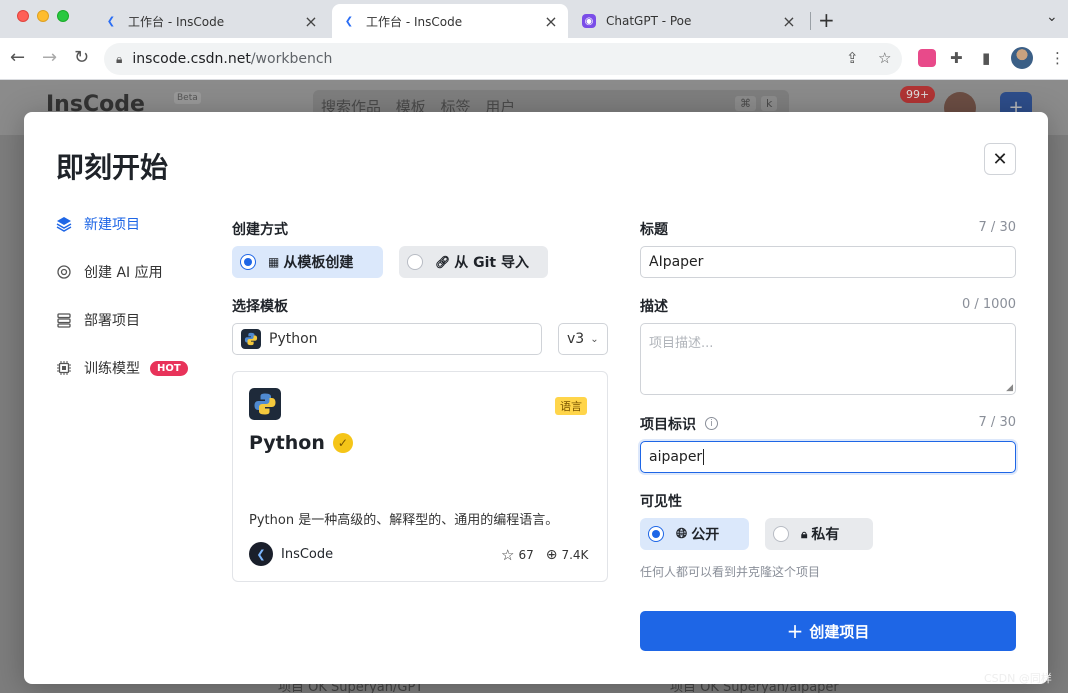 This screenshot has width=1068, height=693. What do you see at coordinates (927, 58) in the screenshot?
I see `extension-icon` at bounding box center [927, 58].